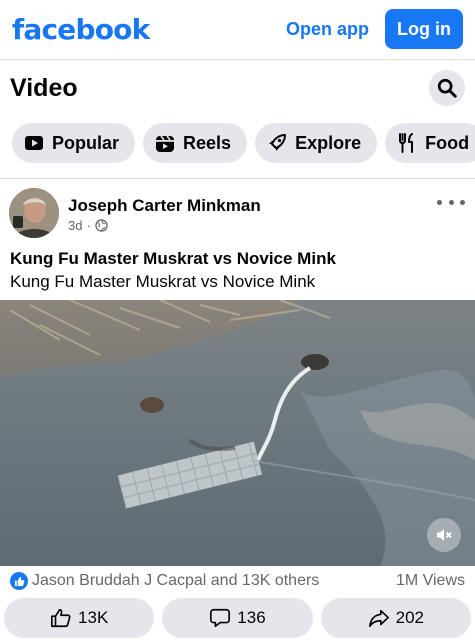  Describe the element at coordinates (19, 581) in the screenshot. I see `like-reaction-icon` at that location.